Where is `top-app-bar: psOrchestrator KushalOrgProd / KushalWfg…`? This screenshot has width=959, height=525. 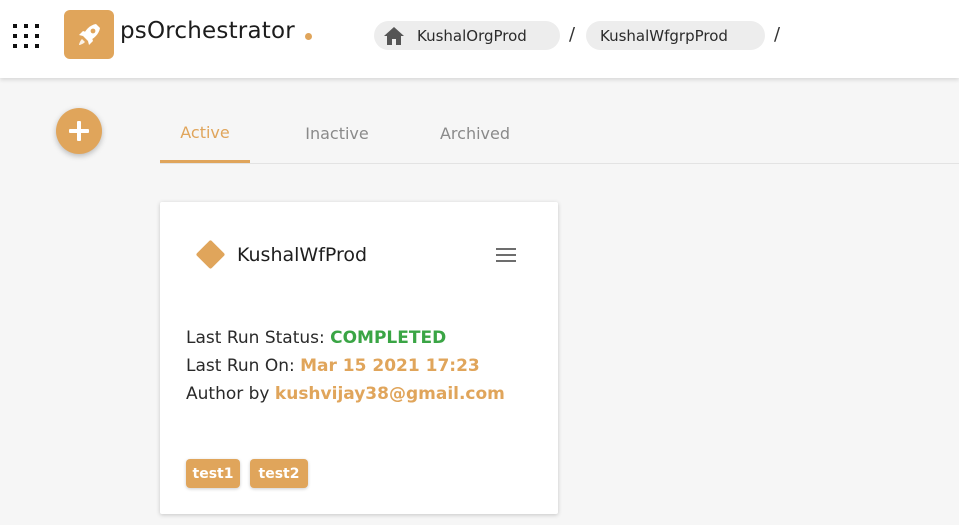
top-app-bar: psOrchestrator KushalOrgProd / KushalWfg… is located at coordinates (479, 39).